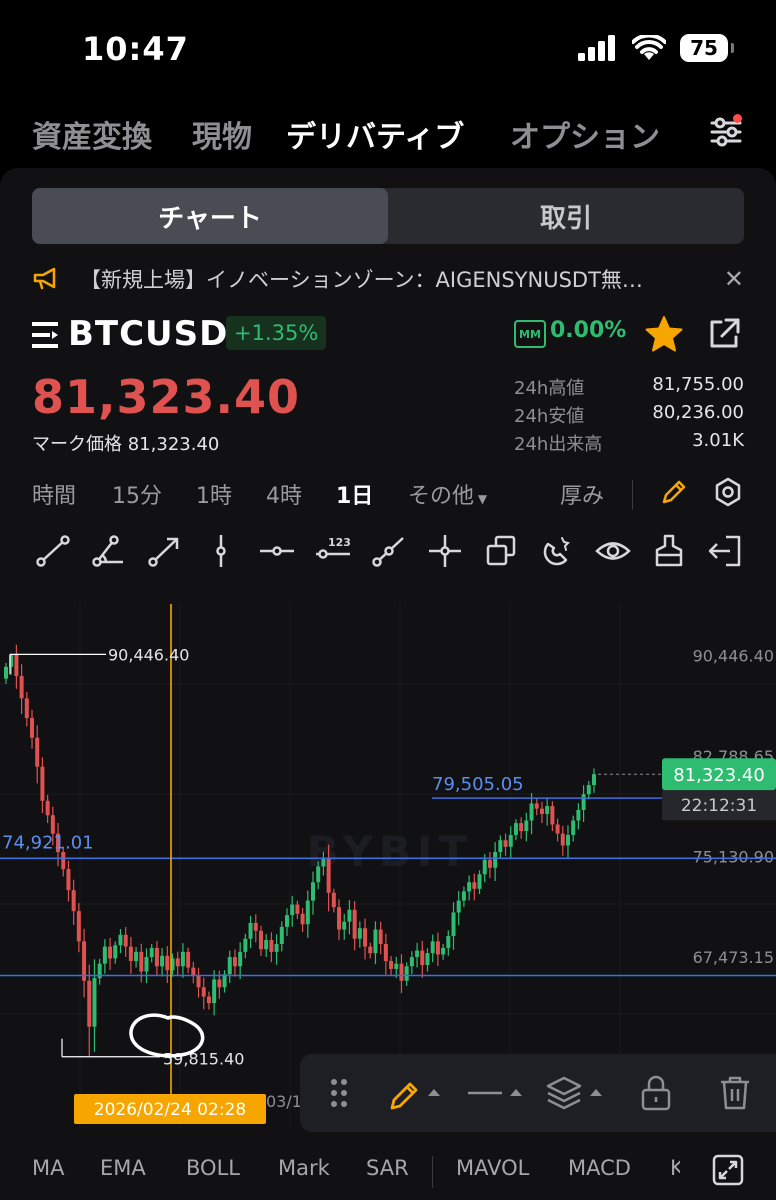 The width and height of the screenshot is (776, 1200). What do you see at coordinates (416, 1093) in the screenshot?
I see `pencil-color-icon` at bounding box center [416, 1093].